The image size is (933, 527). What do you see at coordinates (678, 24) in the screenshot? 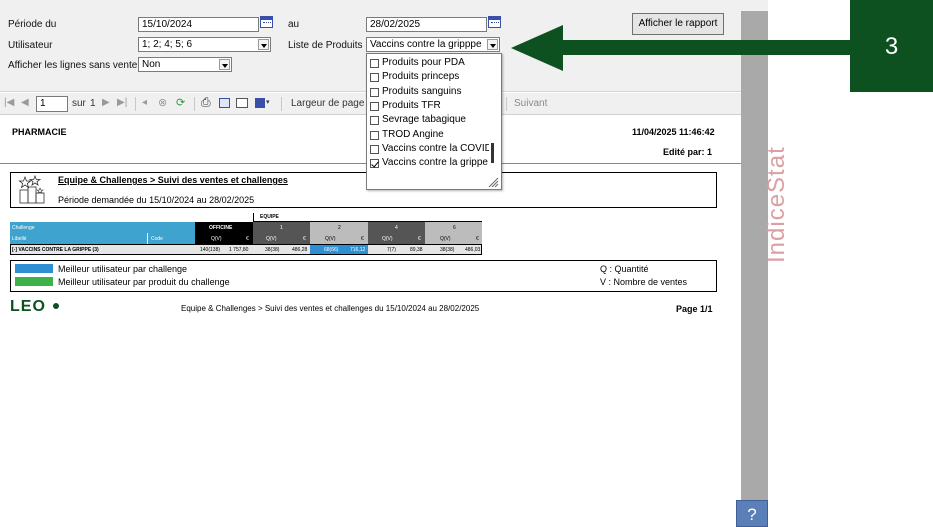
I see `afficher-rapport-button: Afficher le rapport` at bounding box center [678, 24].